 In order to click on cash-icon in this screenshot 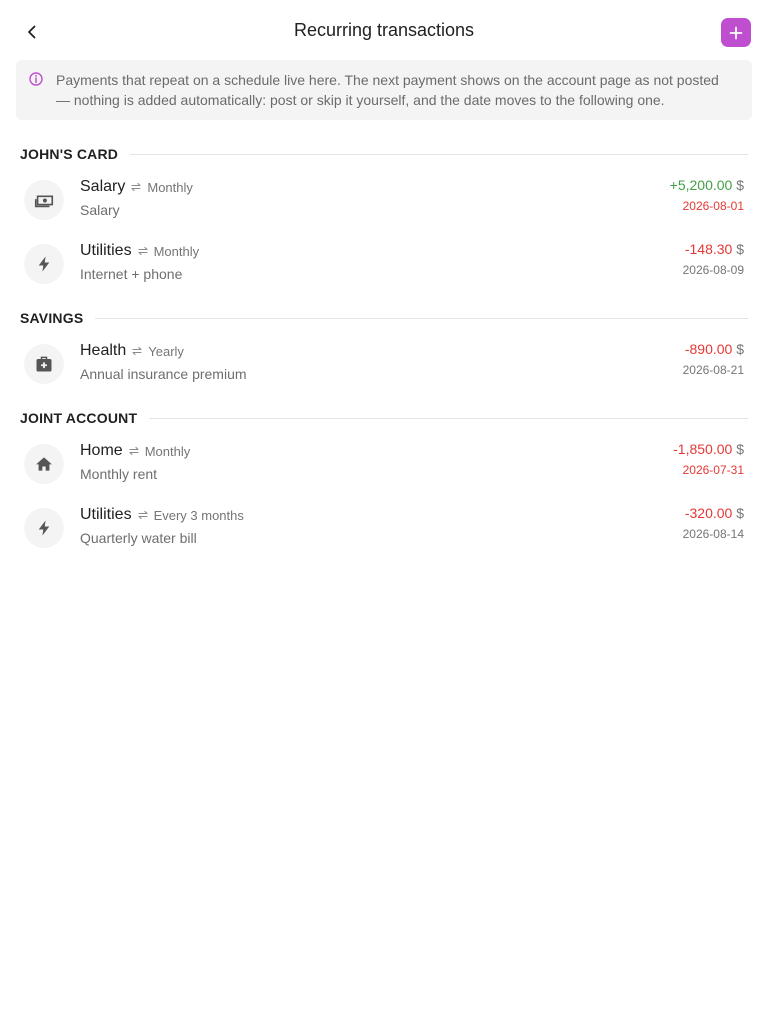, I will do `click(44, 201)`.